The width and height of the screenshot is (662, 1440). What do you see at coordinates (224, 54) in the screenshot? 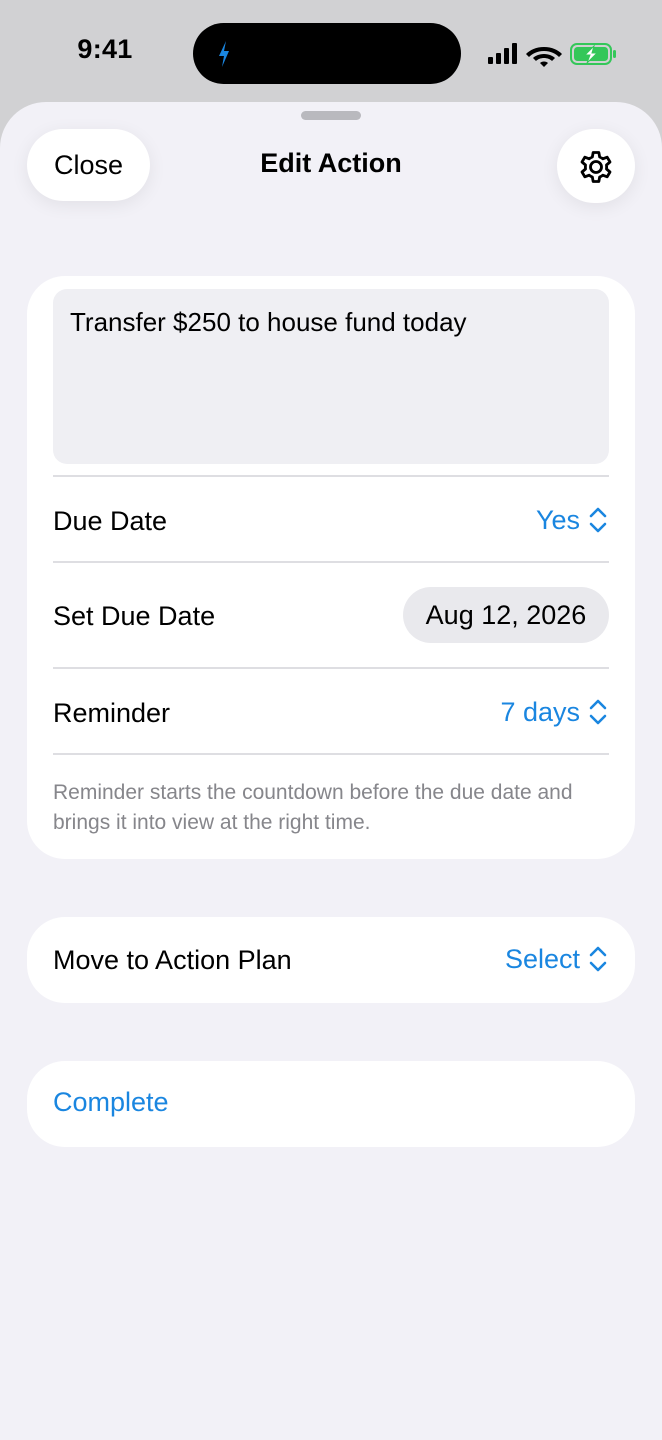
I see `bolt-icon` at bounding box center [224, 54].